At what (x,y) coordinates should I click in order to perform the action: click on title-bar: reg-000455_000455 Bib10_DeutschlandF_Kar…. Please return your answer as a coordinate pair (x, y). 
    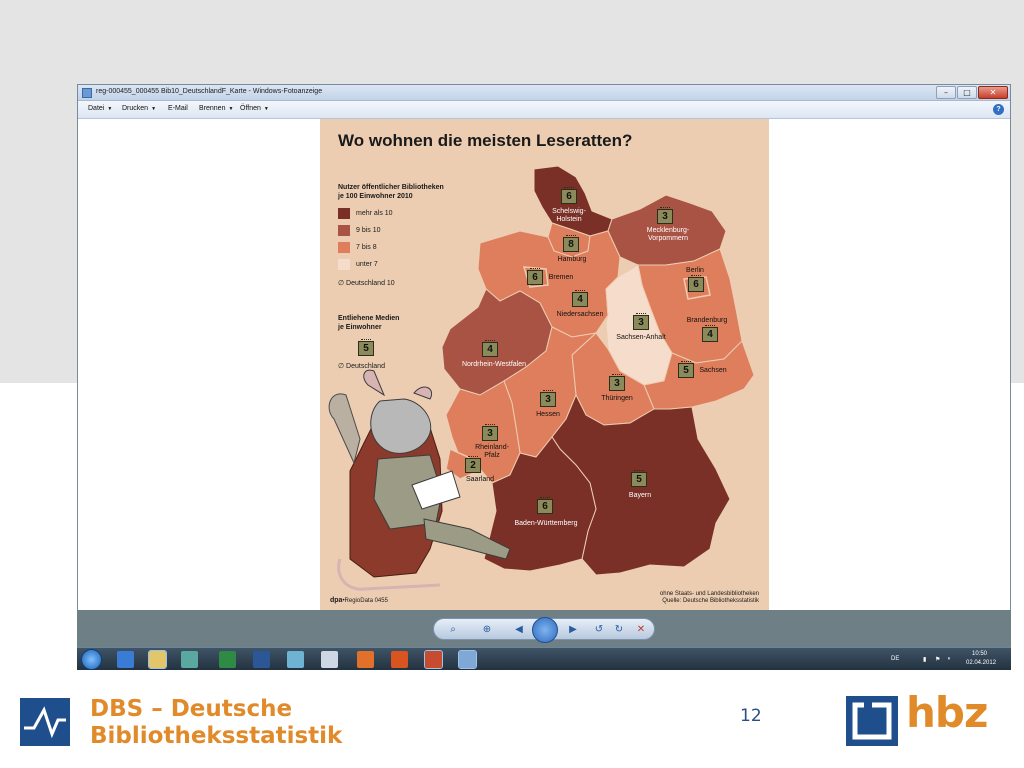
    Looking at the image, I should click on (544, 93).